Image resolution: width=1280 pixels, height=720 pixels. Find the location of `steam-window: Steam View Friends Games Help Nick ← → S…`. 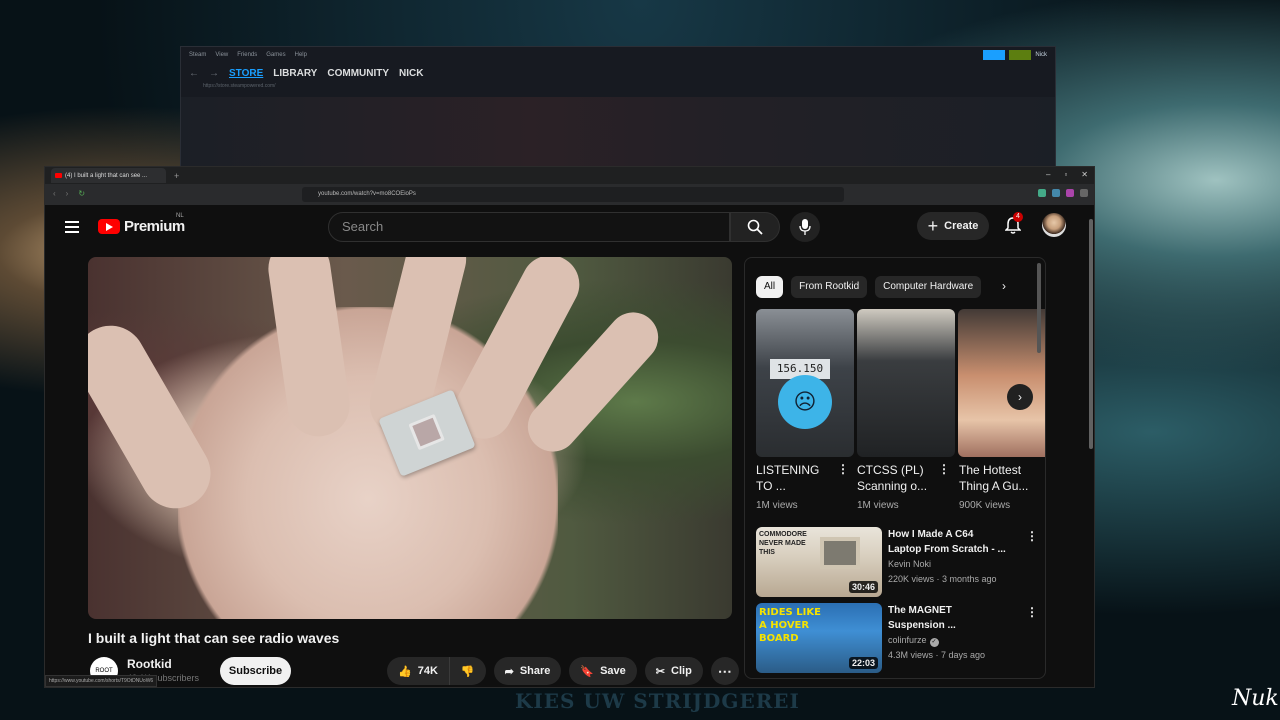

steam-window: Steam View Friends Games Help Nick ← → S… is located at coordinates (618, 111).